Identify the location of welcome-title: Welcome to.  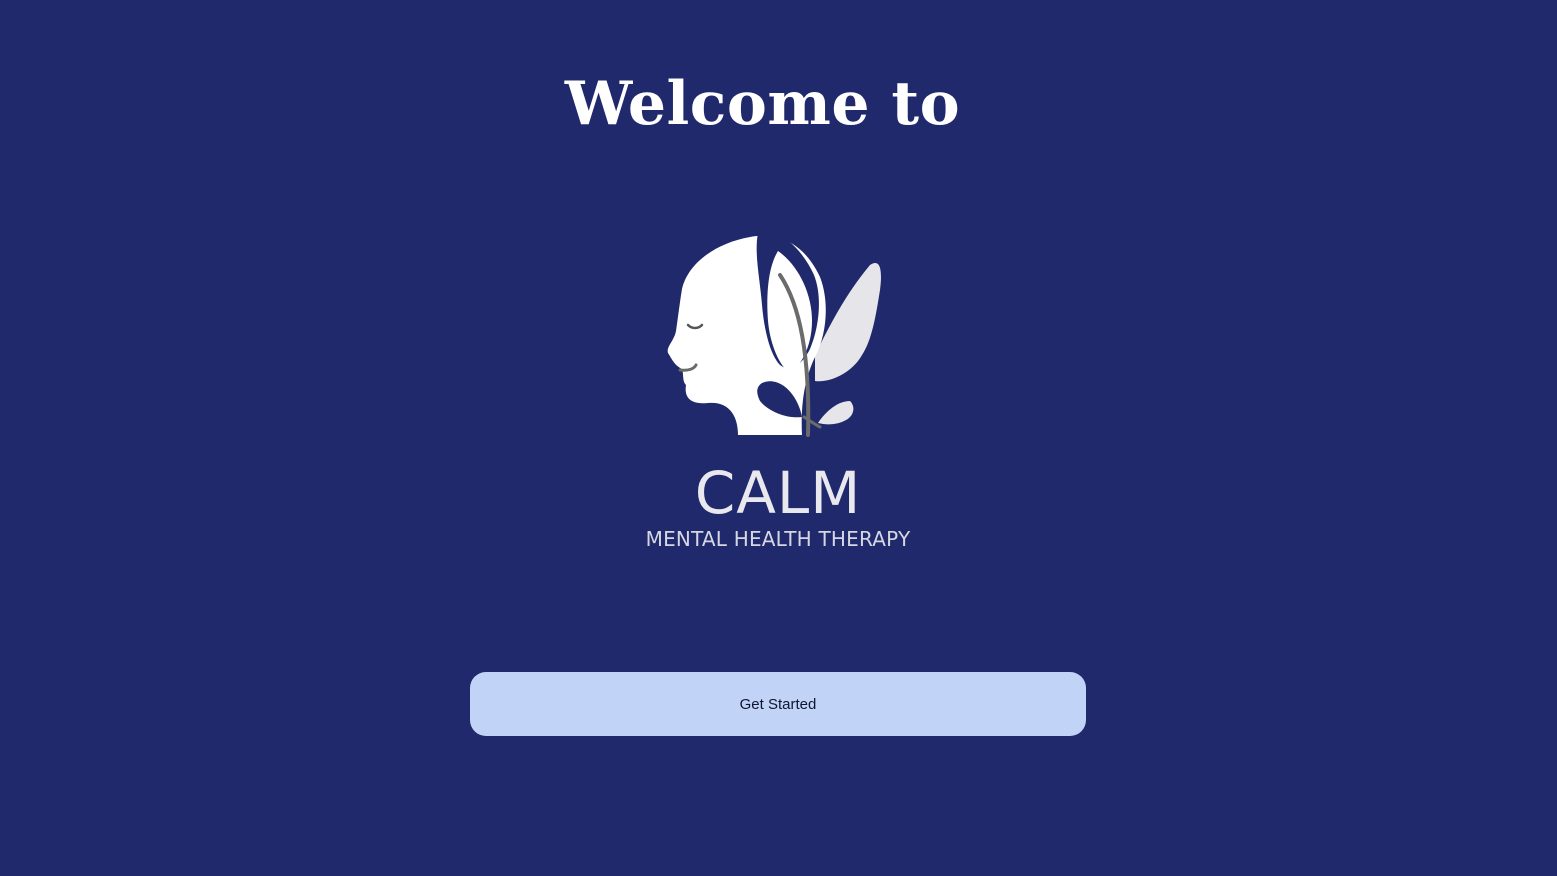
(762, 104).